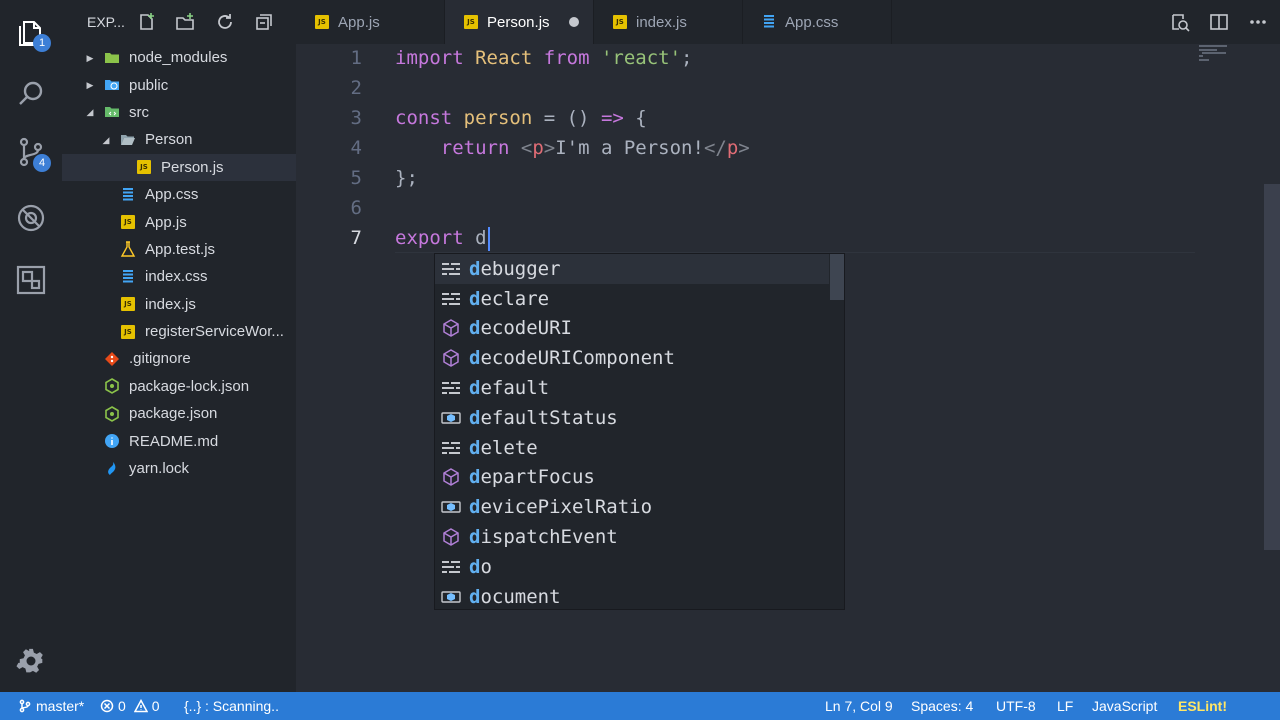  What do you see at coordinates (632, 418) in the screenshot?
I see `suggestion-item: defaultStatus` at bounding box center [632, 418].